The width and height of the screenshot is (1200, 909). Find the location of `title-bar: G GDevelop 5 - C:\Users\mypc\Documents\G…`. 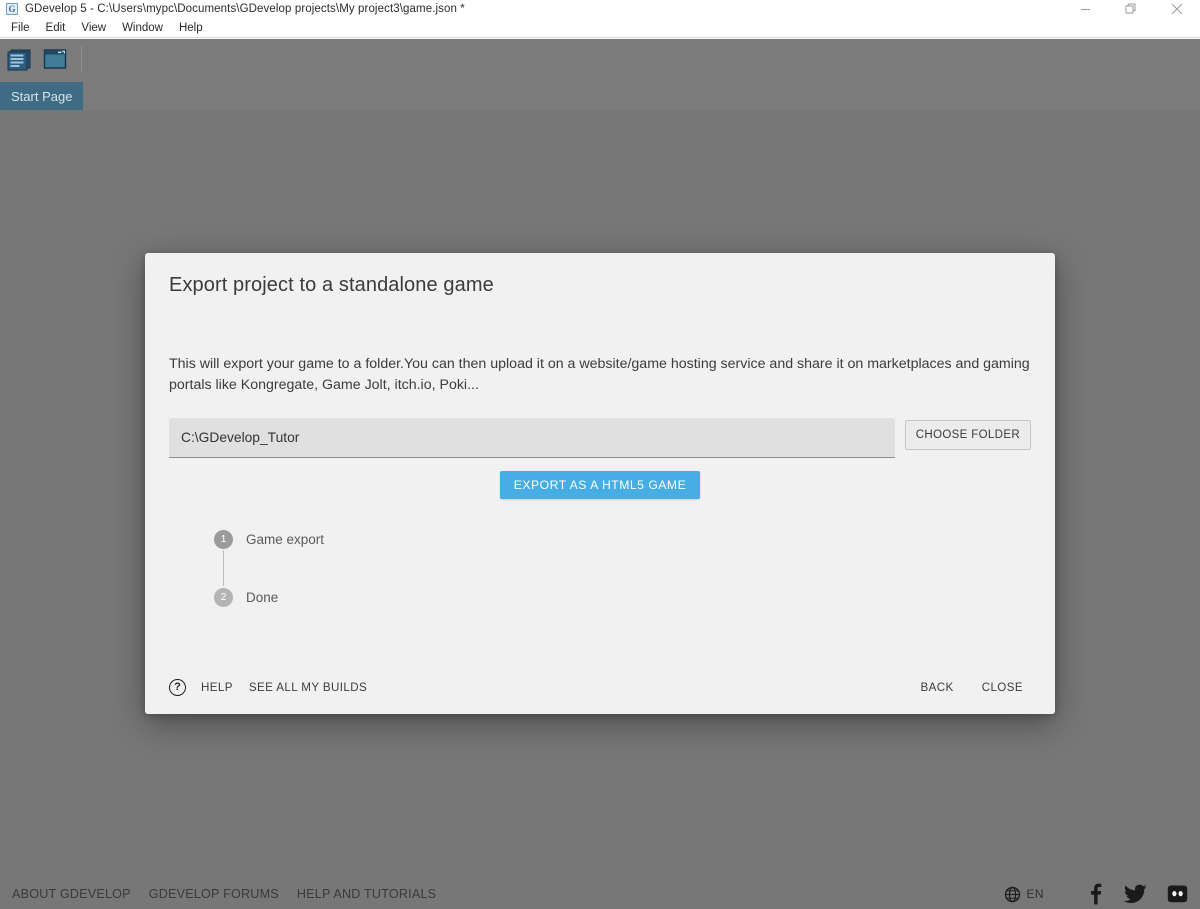

title-bar: G GDevelop 5 - C:\Users\mypc\Documents\G… is located at coordinates (600, 9).